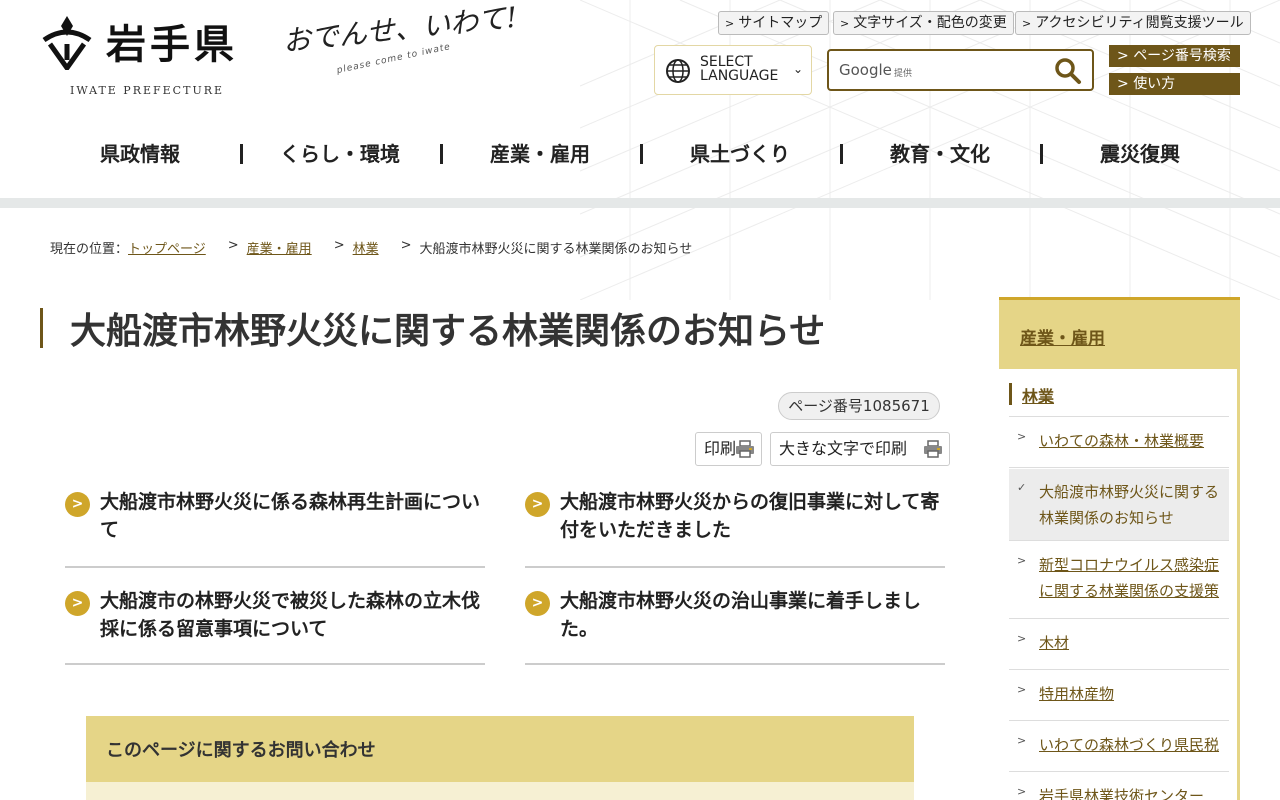 The height and width of the screenshot is (800, 1280). Describe the element at coordinates (923, 23) in the screenshot. I see `text-size-color-link: > 文字サイズ・配色の変更` at that location.